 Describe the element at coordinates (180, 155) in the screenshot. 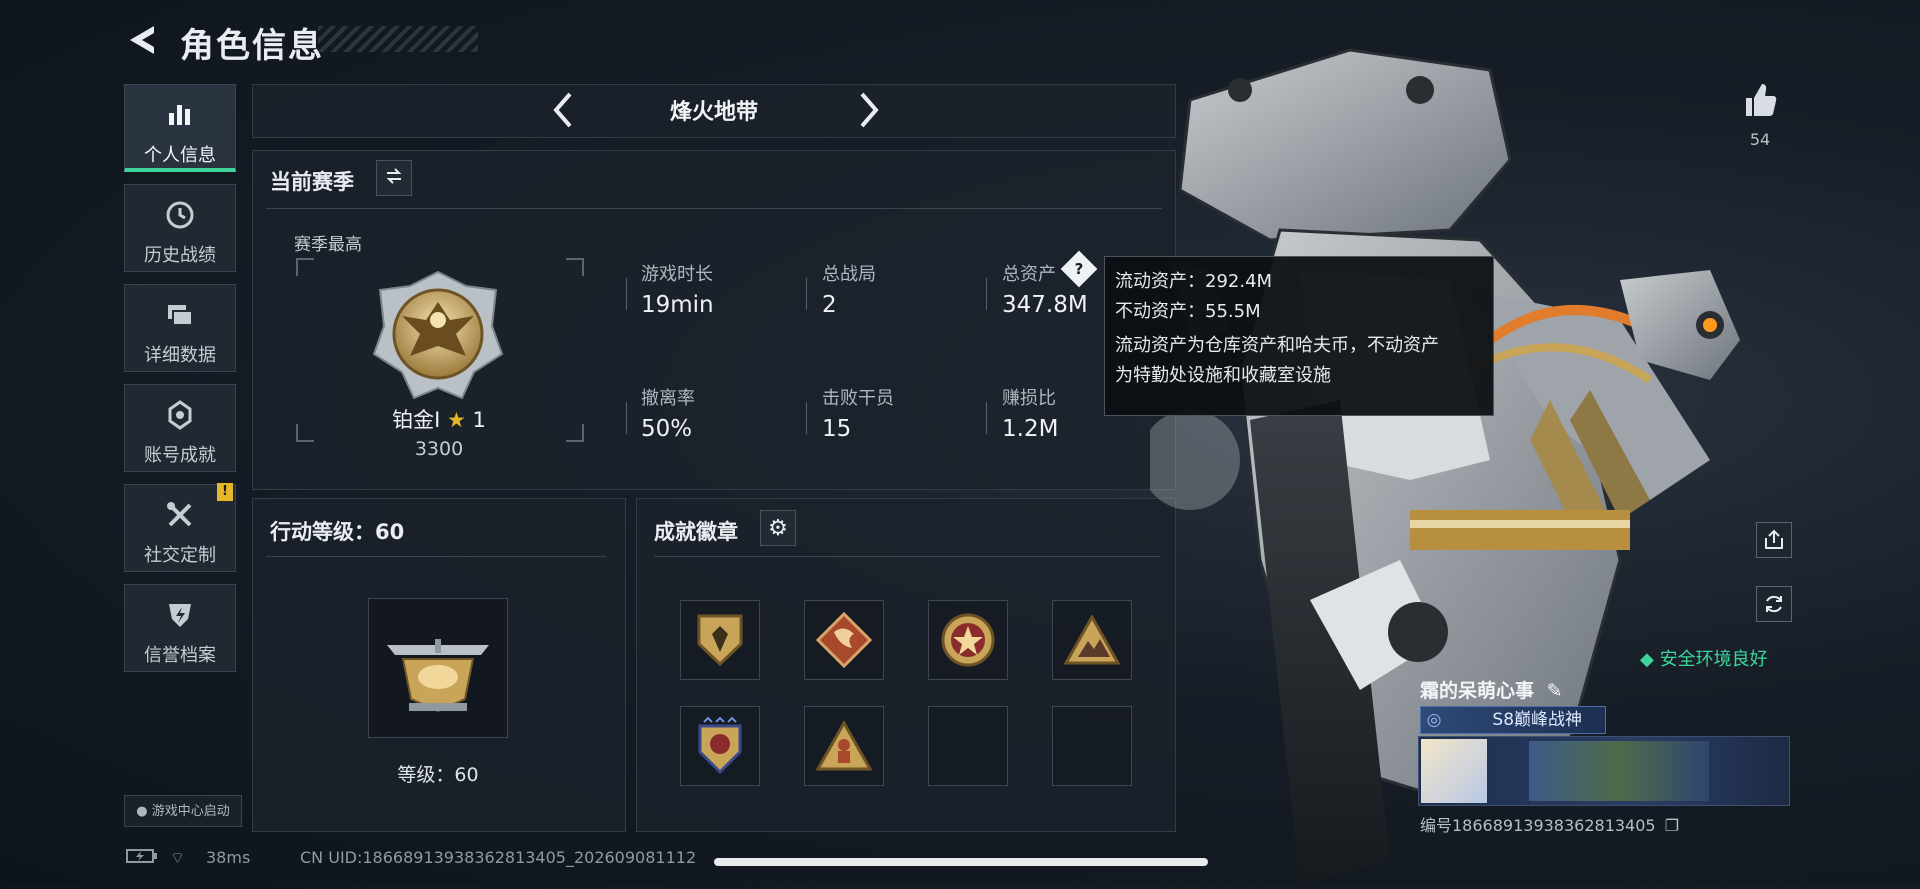

I see `nav-label: 个人信息` at that location.